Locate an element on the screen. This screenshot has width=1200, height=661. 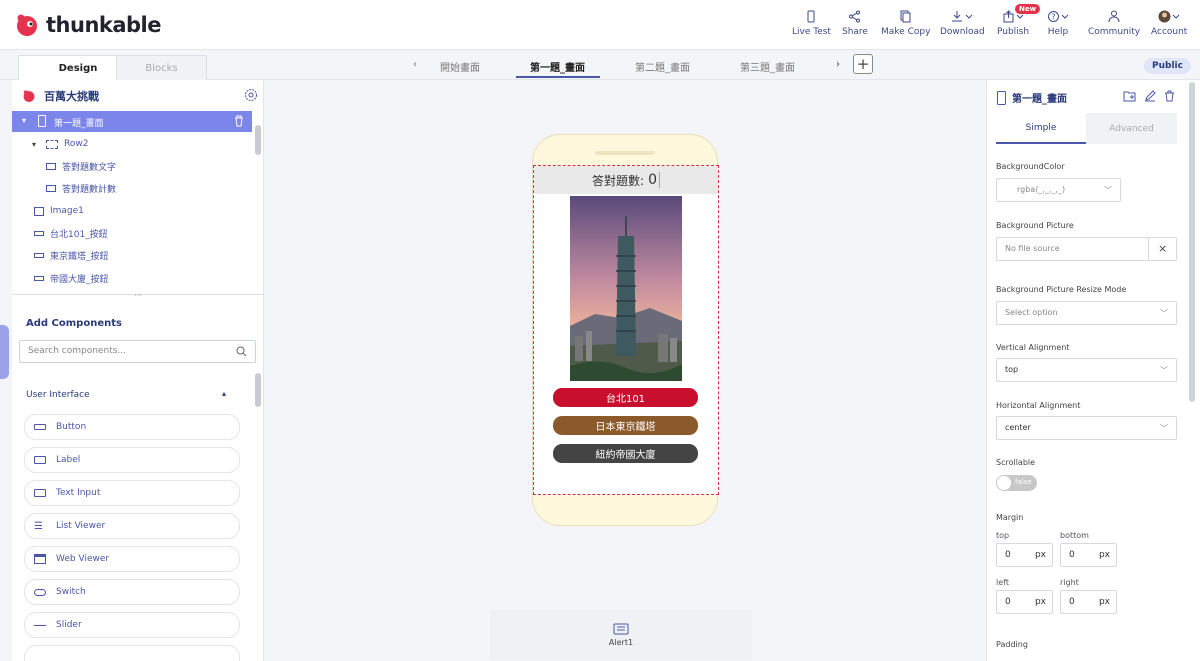
download-button: Download is located at coordinates (962, 23).